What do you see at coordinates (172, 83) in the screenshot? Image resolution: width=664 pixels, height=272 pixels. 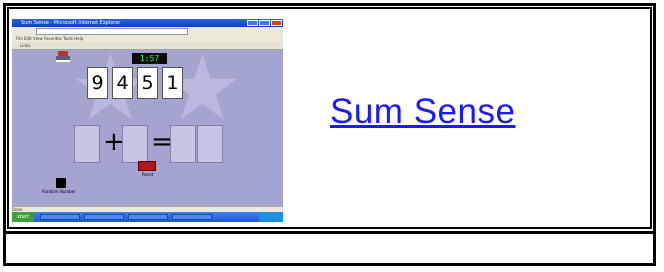 I see `digit-card: 1` at bounding box center [172, 83].